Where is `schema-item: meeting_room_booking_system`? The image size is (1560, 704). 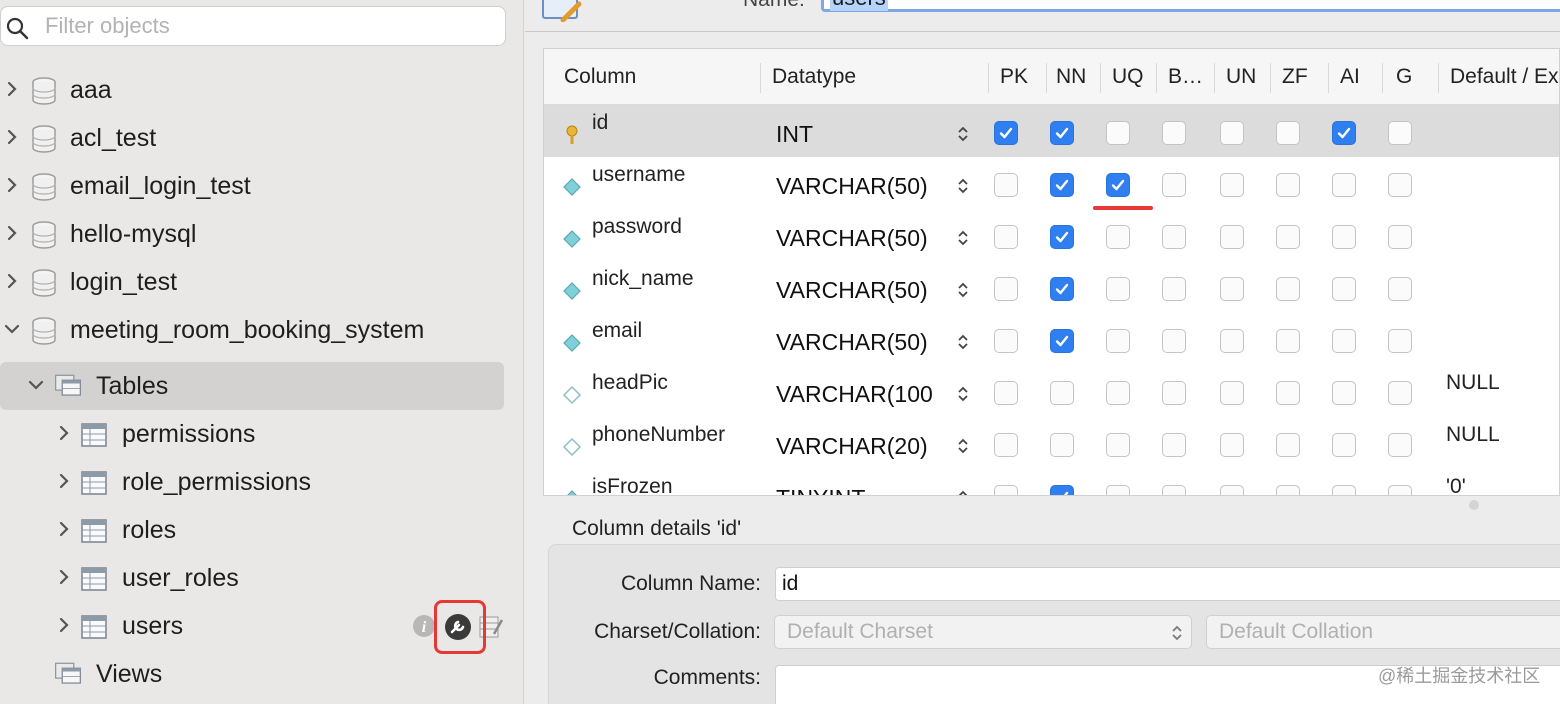 schema-item: meeting_room_booking_system is located at coordinates (260, 330).